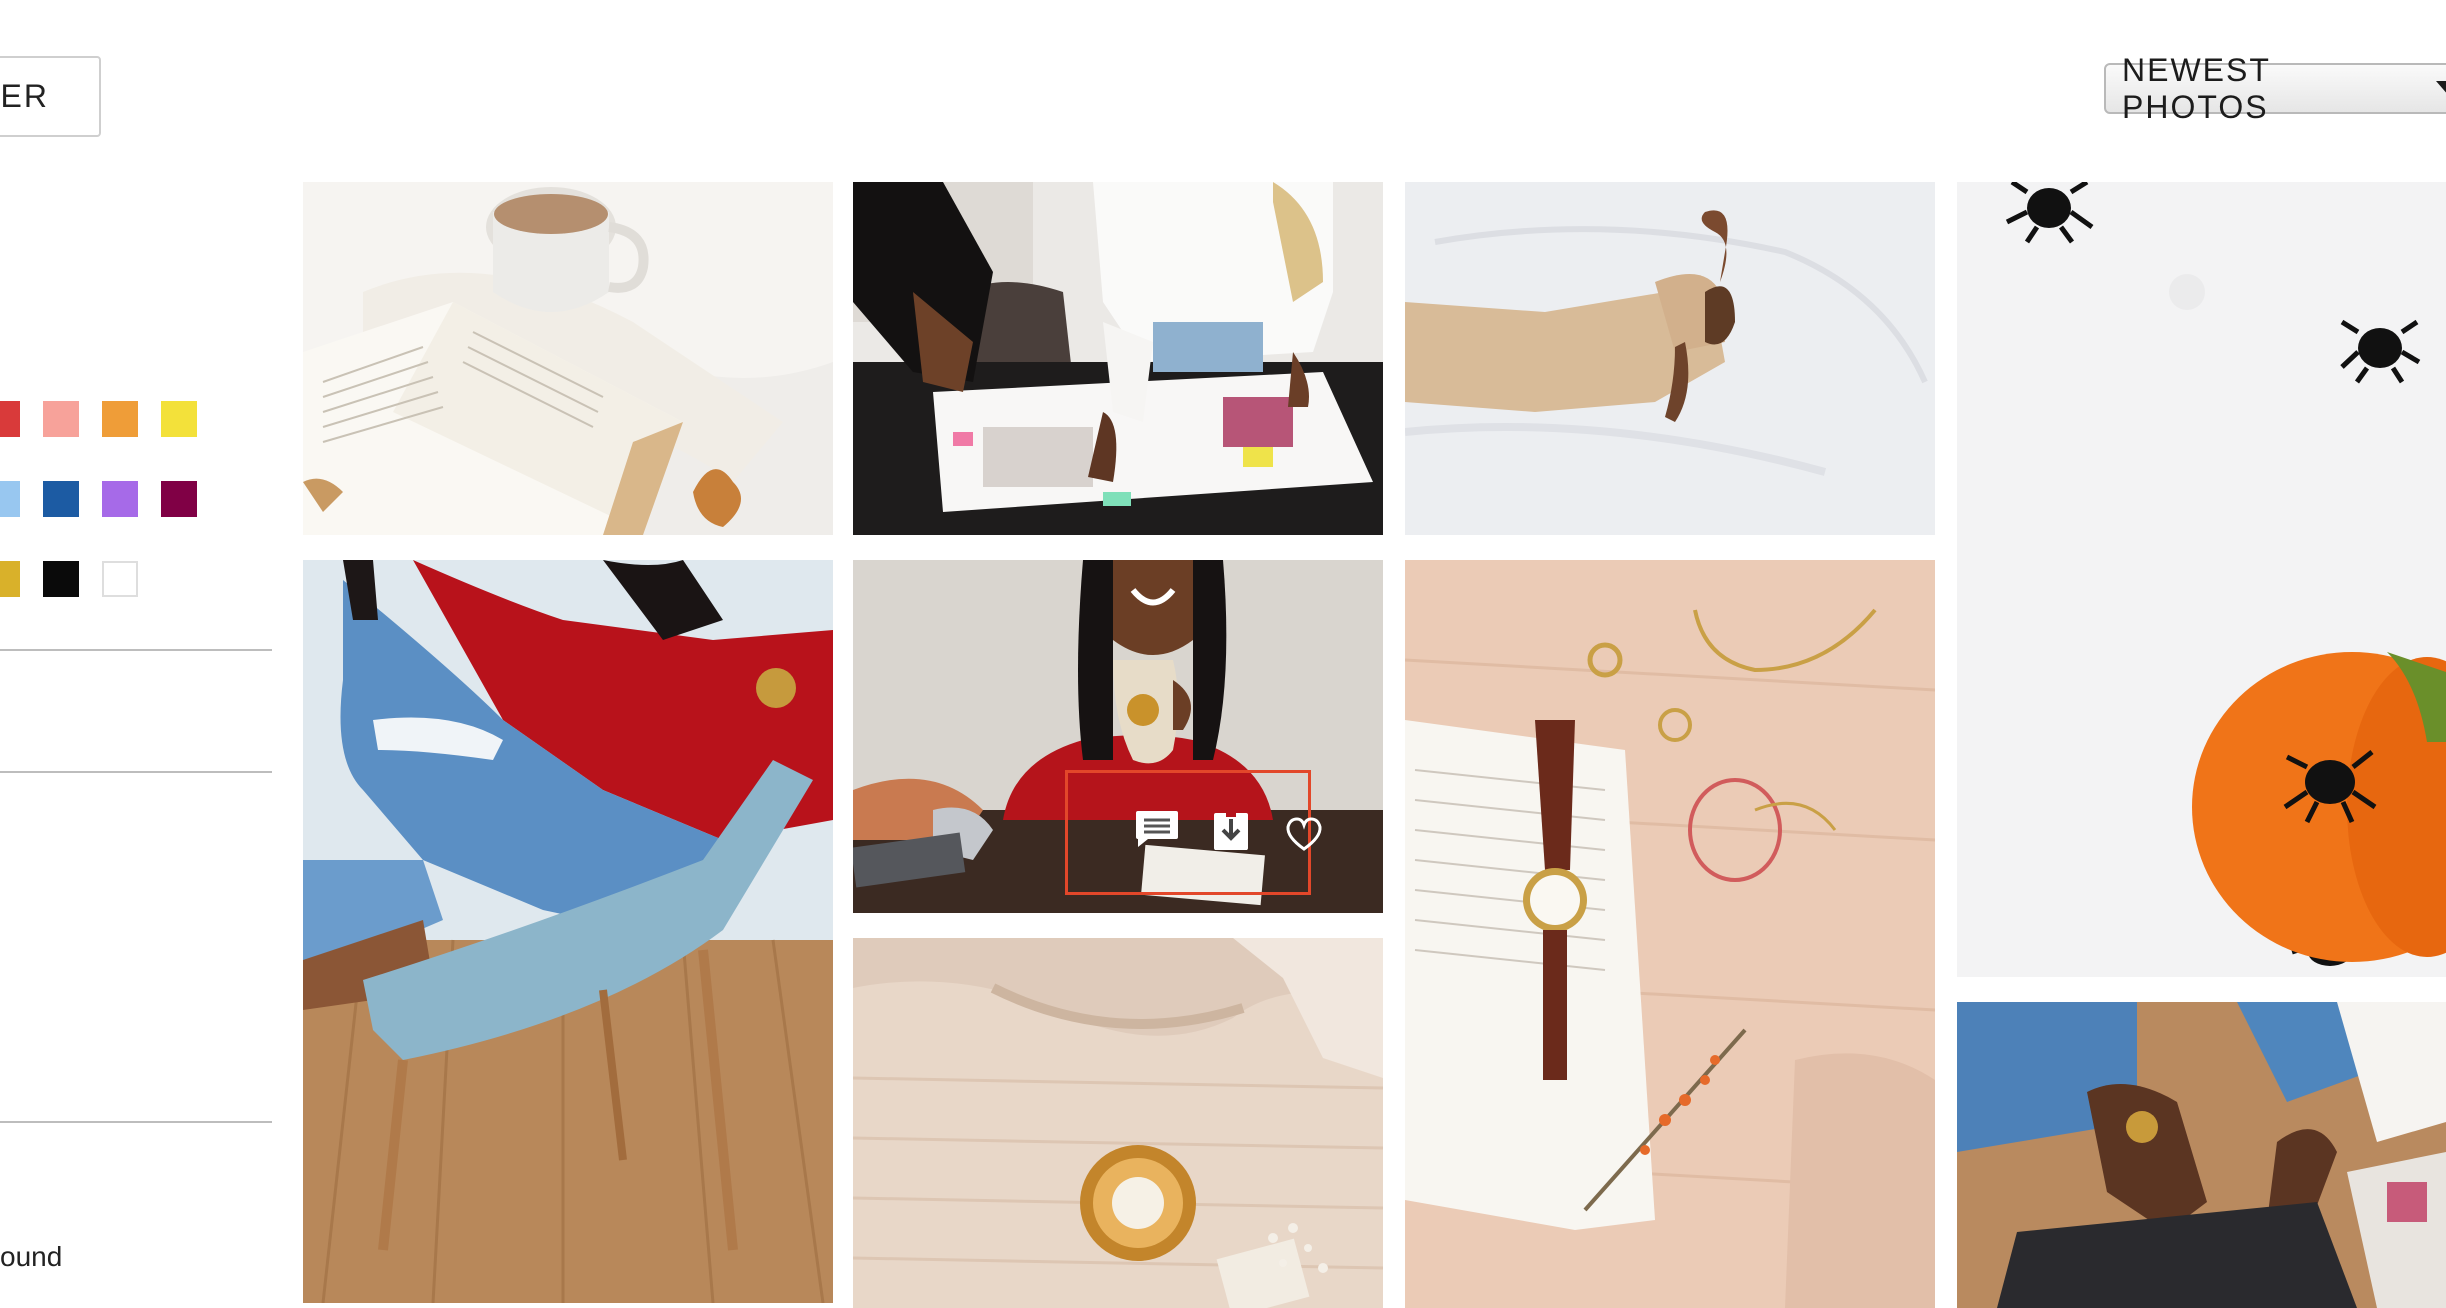 The height and width of the screenshot is (1308, 2446). I want to click on color-swatch-pink, so click(61, 419).